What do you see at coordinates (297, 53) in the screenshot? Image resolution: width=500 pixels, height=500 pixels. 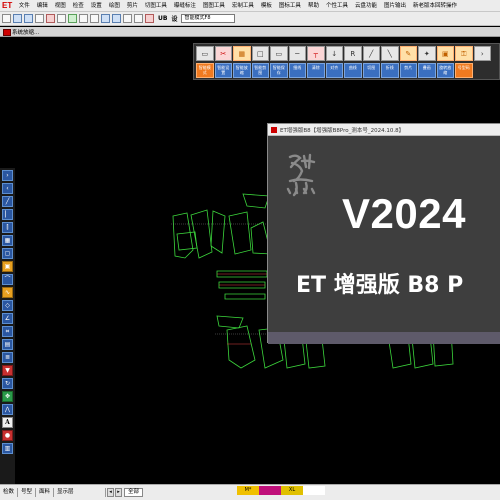 I see `line-icon: ─` at bounding box center [297, 53].